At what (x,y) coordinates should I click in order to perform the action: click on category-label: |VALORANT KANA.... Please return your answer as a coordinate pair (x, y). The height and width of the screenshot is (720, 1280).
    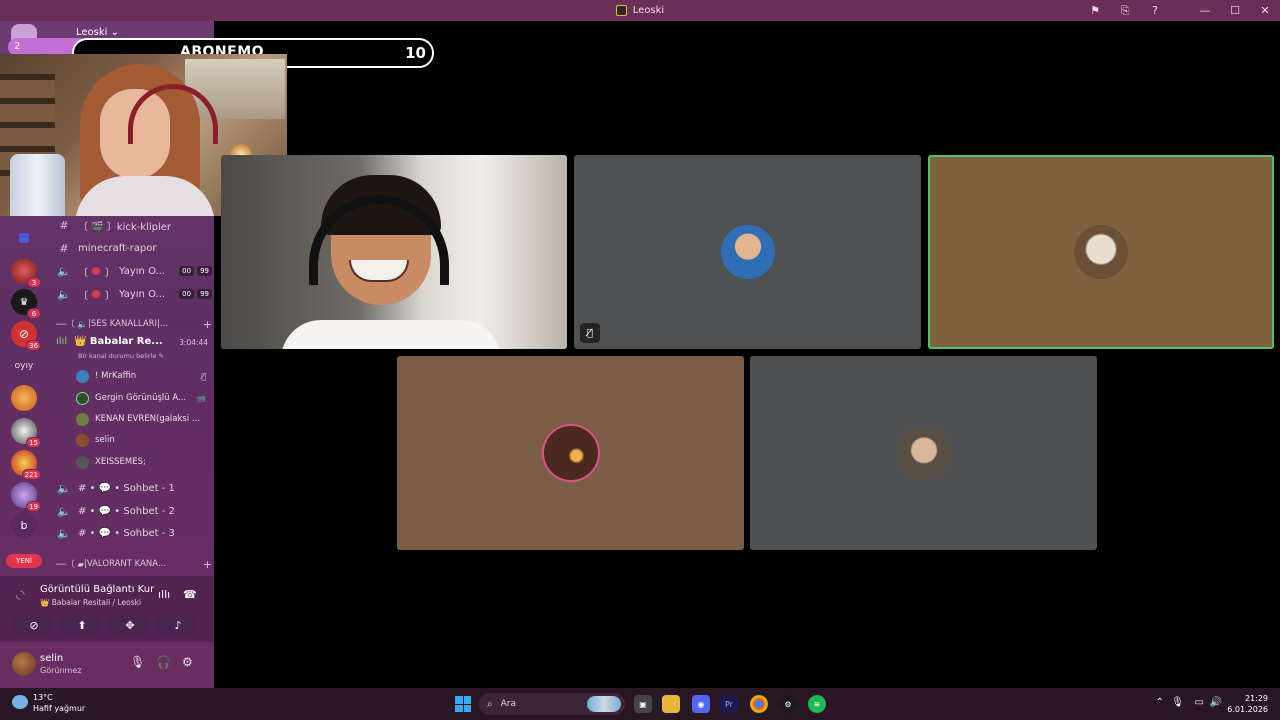
    Looking at the image, I should click on (125, 564).